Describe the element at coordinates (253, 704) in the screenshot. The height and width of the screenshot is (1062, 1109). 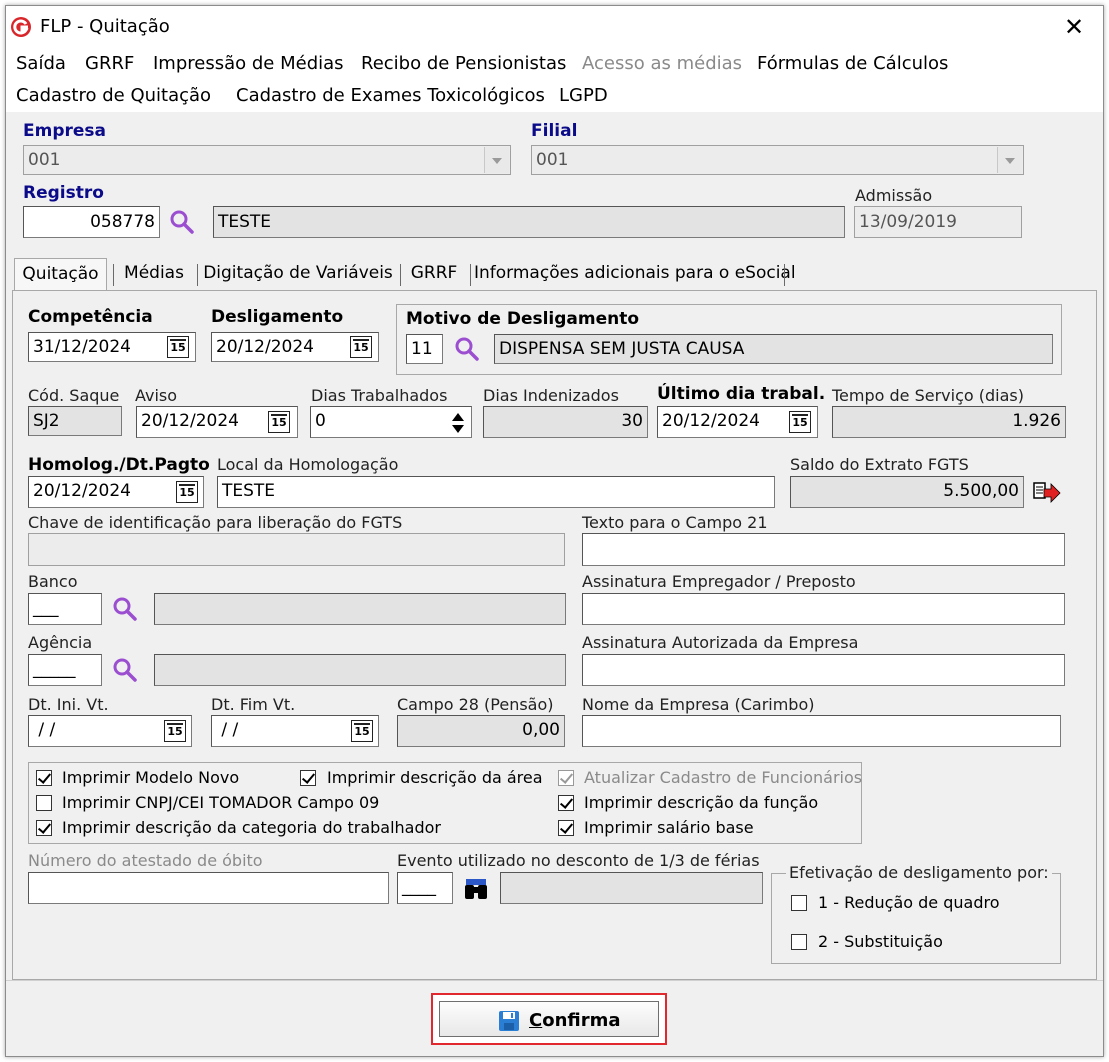
I see `dt-fim-vt-label: Dt. Fim Vt.` at that location.